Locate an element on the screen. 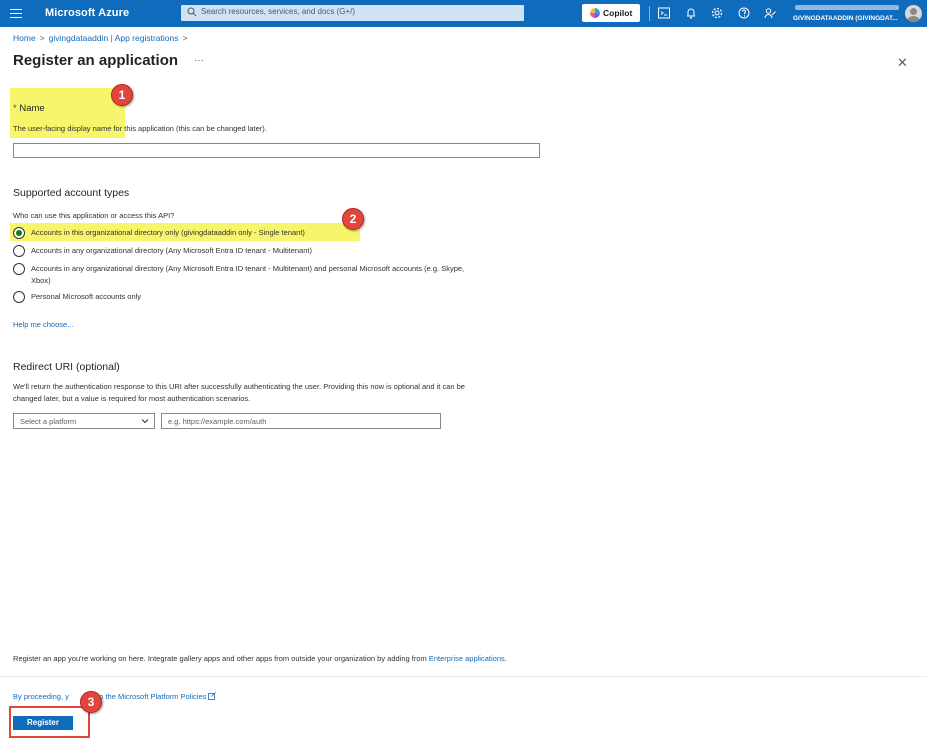 The image size is (927, 743). radio-label: Personal Microsoft accounts only is located at coordinates (86, 296).